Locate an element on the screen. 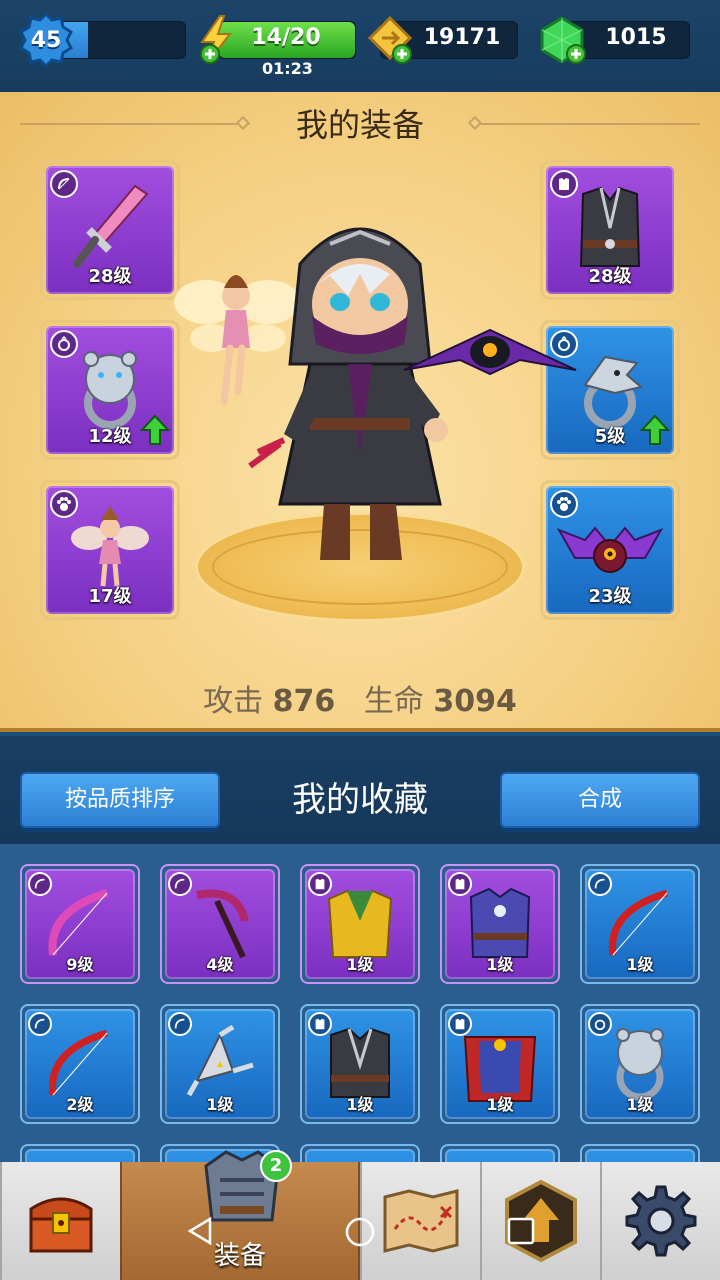 Image resolution: width=720 pixels, height=1280 pixels. nav-chest is located at coordinates (60, 1221).